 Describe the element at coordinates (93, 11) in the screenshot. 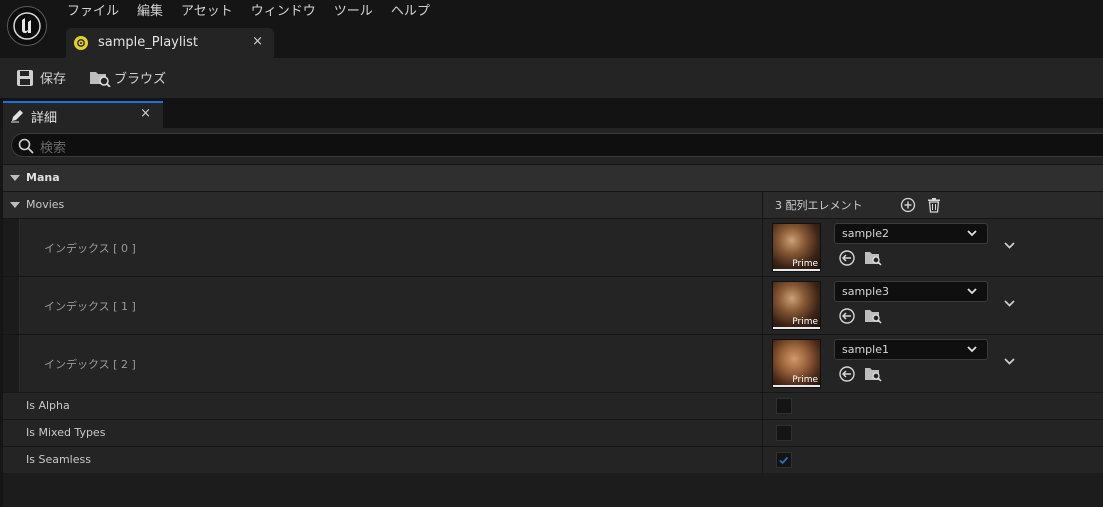

I see `menu-file: ファイル` at that location.